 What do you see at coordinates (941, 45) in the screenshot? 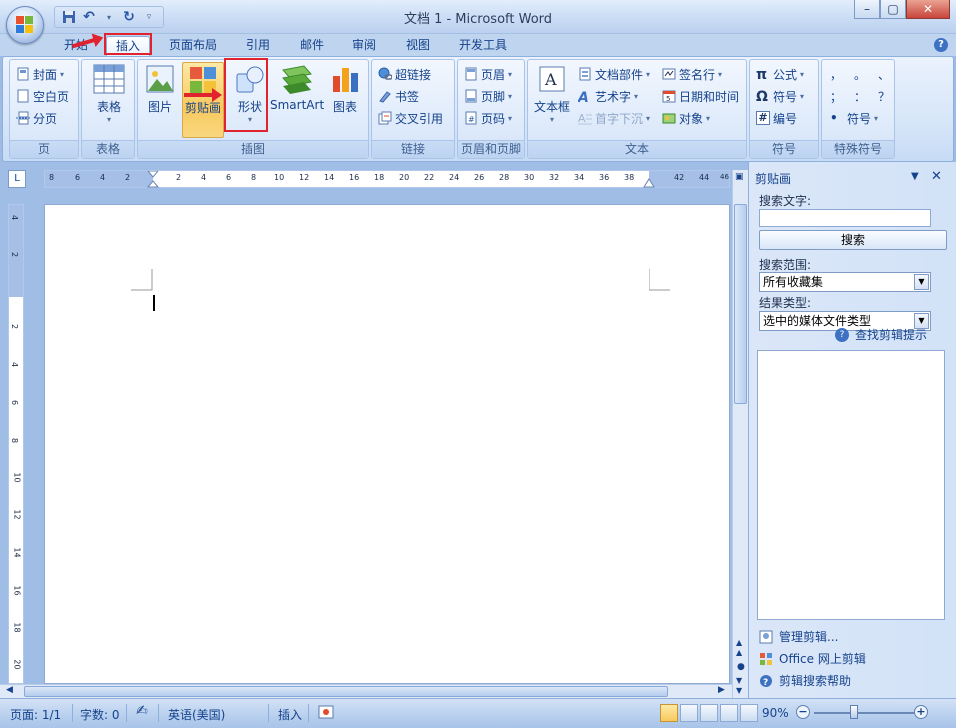
I see `help-icon: ?` at bounding box center [941, 45].